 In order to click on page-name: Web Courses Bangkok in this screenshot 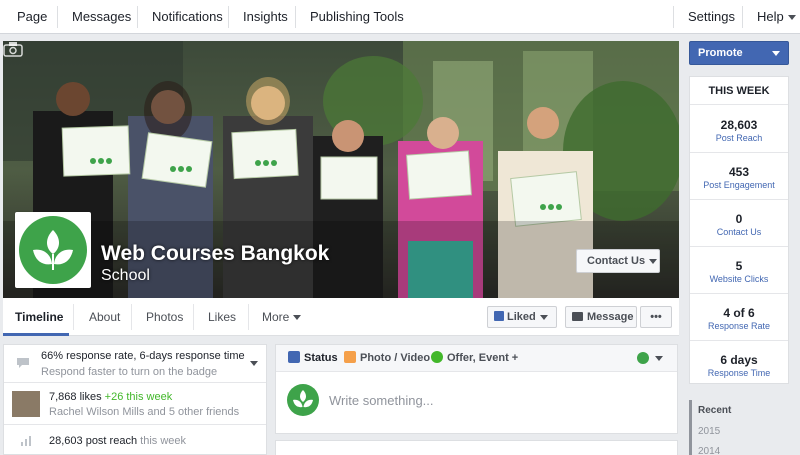, I will do `click(215, 253)`.